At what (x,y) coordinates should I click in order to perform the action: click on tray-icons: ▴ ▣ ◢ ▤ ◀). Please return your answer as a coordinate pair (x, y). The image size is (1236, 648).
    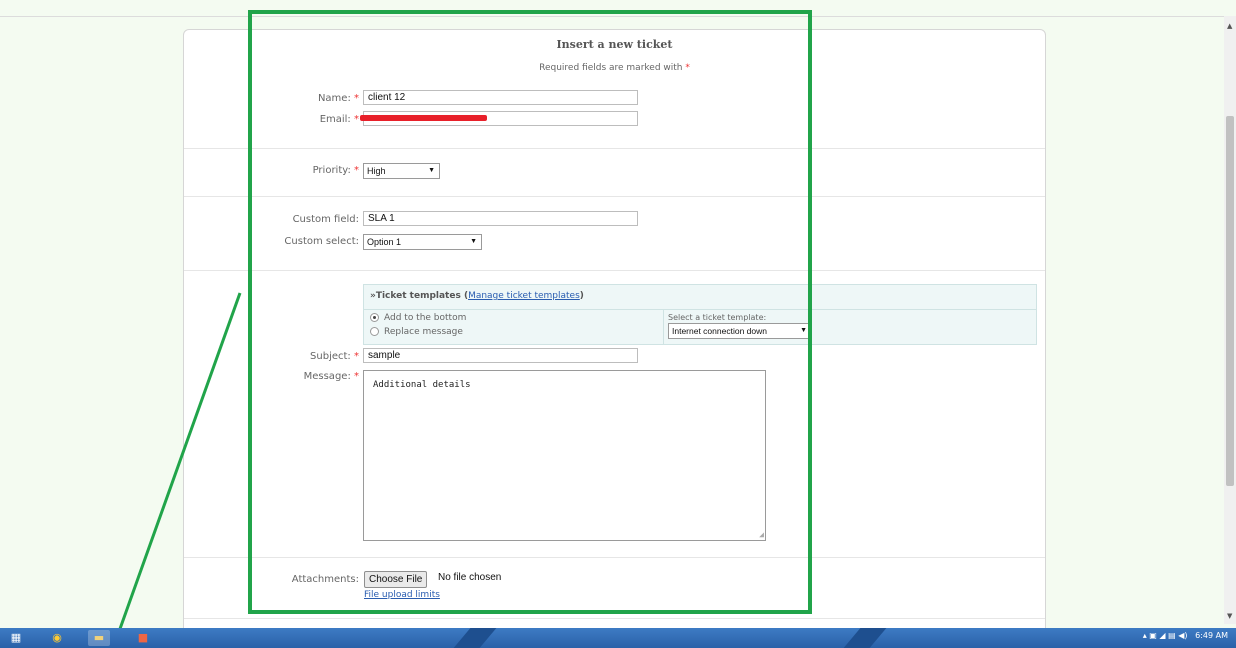
    Looking at the image, I should click on (1167, 635).